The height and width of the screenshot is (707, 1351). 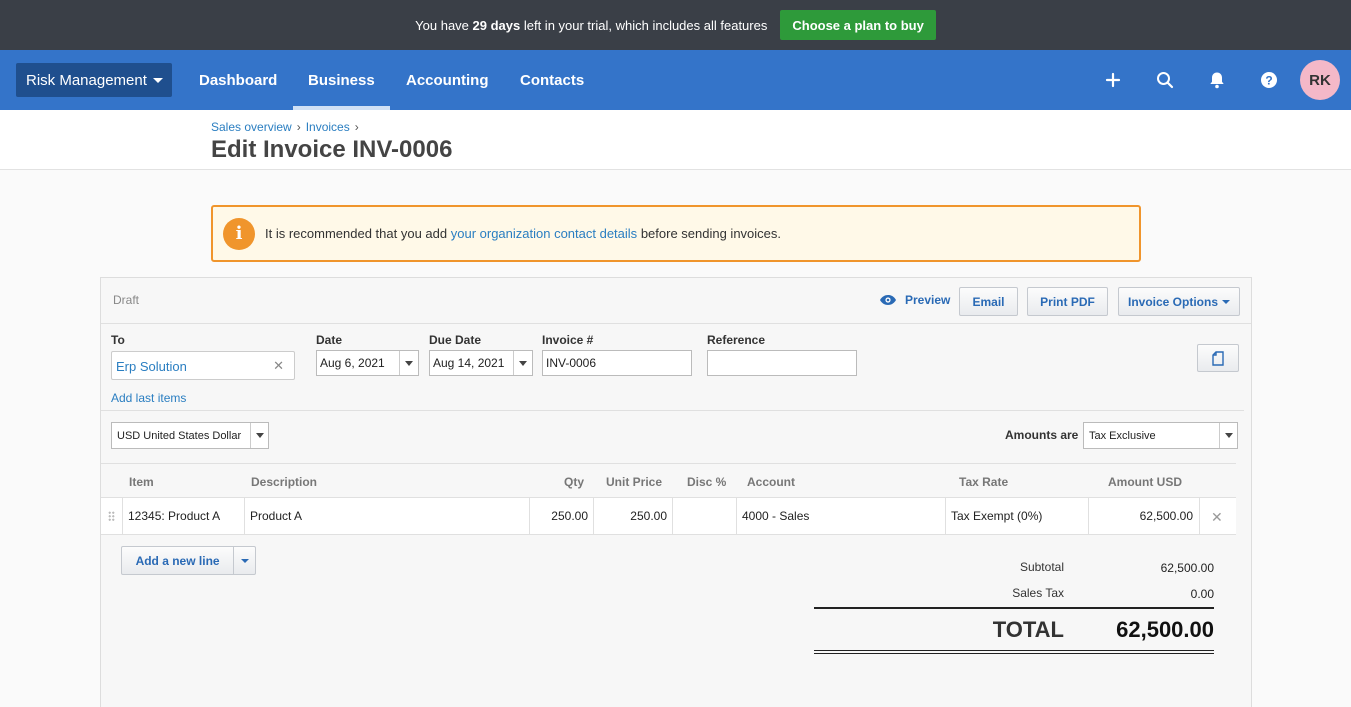 I want to click on email-button: Email, so click(x=988, y=301).